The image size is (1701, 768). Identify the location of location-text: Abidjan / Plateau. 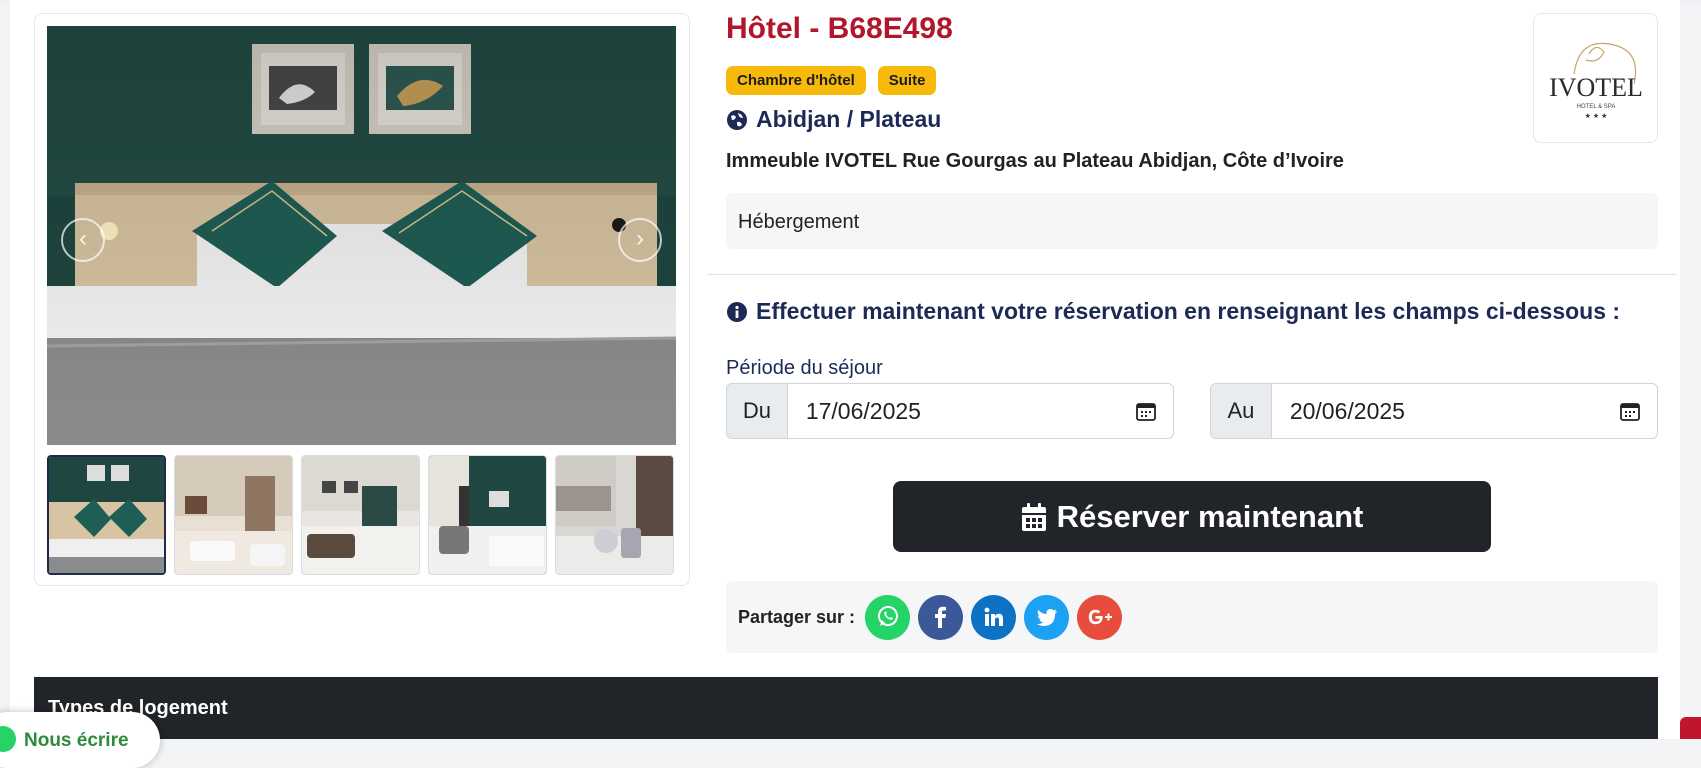
(849, 119).